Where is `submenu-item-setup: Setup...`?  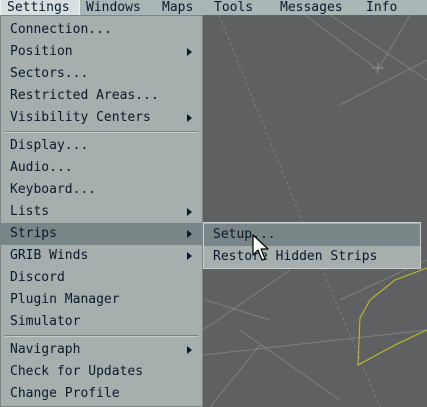
submenu-item-setup: Setup... is located at coordinates (312, 235).